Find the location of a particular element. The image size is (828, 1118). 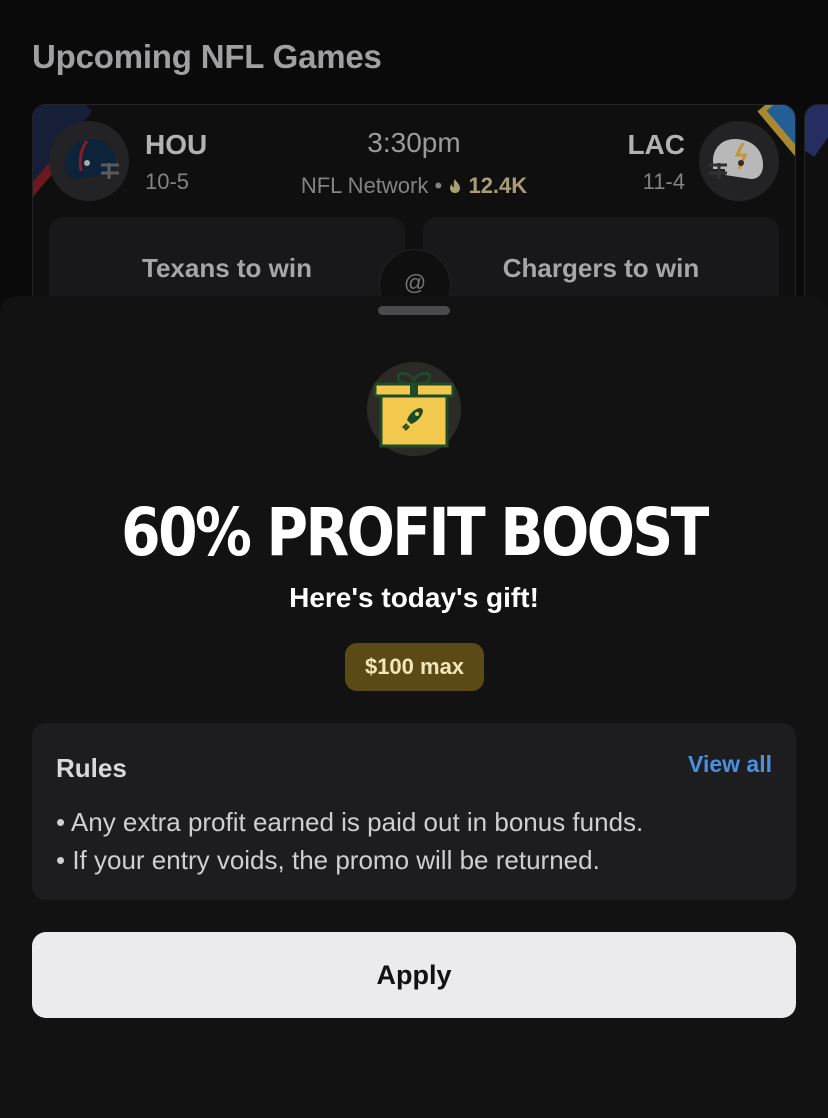

rules-title: Rules is located at coordinates (91, 768).